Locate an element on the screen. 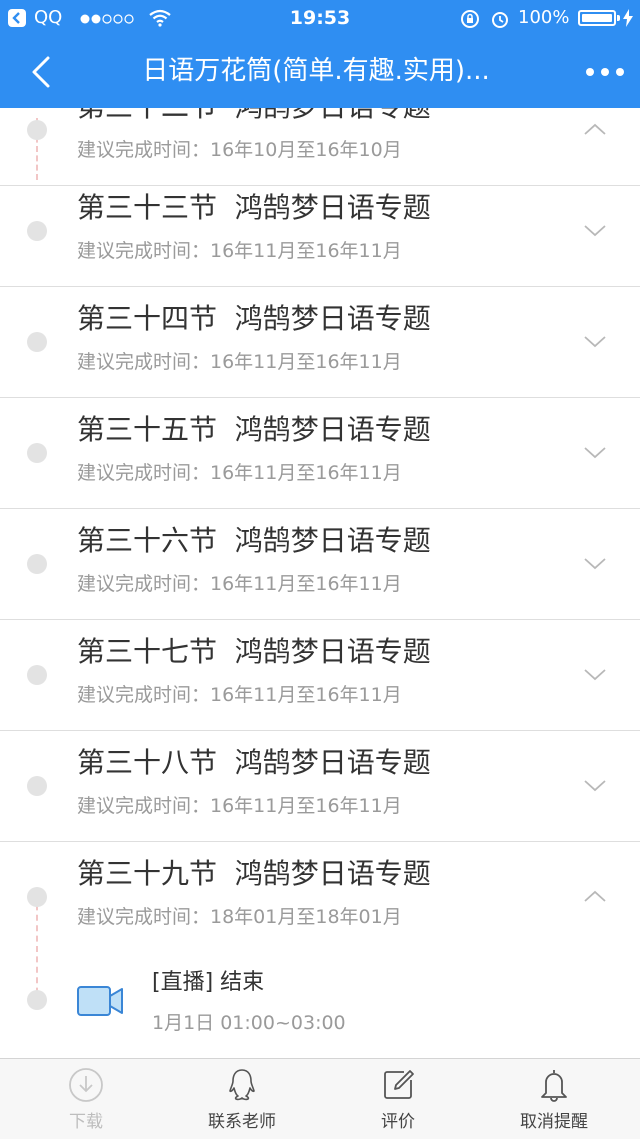 The height and width of the screenshot is (1139, 640). more-options-button is located at coordinates (605, 72).